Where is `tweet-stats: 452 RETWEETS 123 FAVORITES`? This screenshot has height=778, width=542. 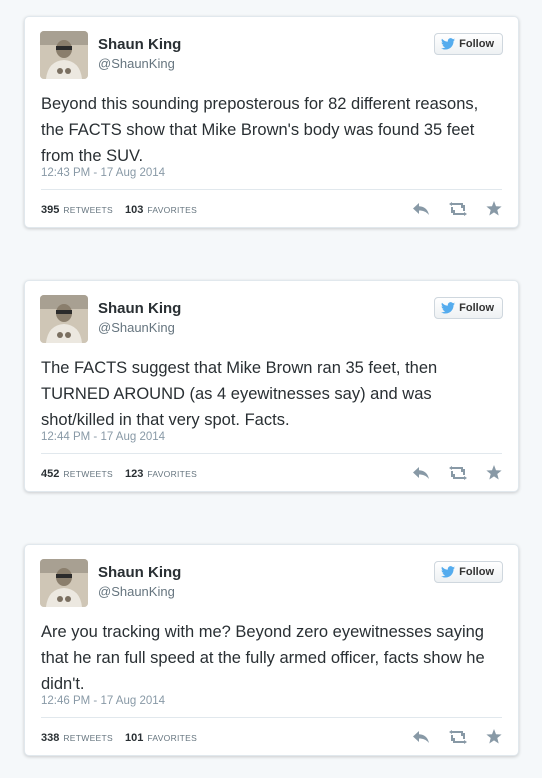
tweet-stats: 452 RETWEETS 123 FAVORITES is located at coordinates (123, 474).